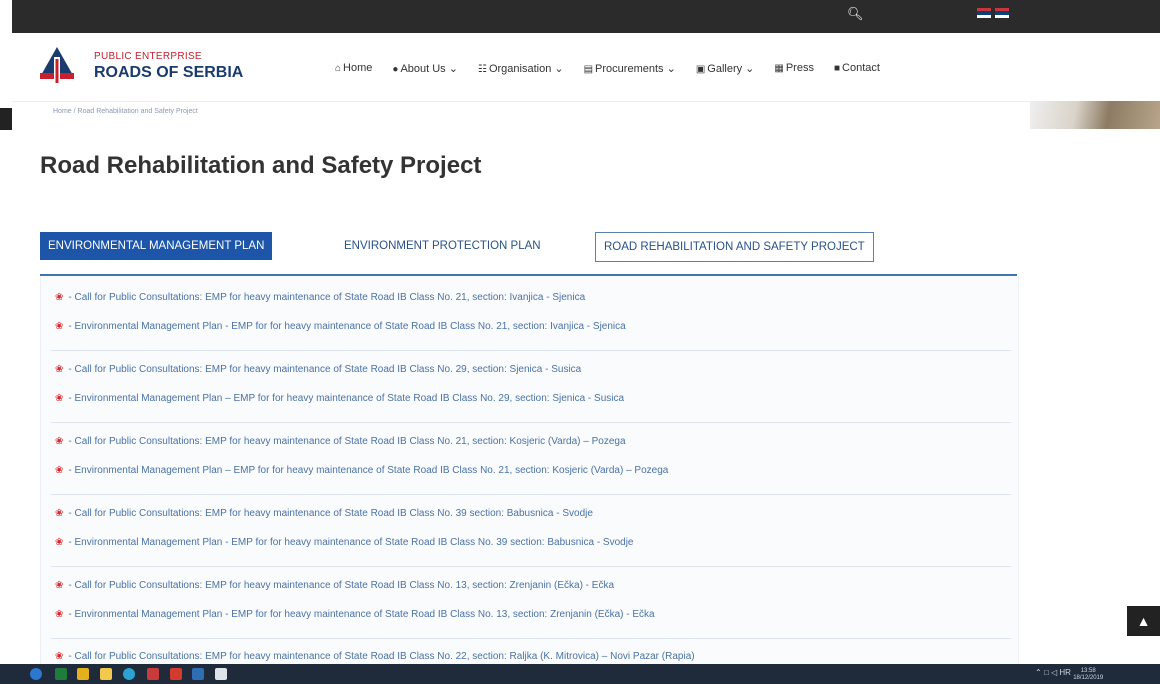  What do you see at coordinates (153, 674) in the screenshot?
I see `acrobat-icon` at bounding box center [153, 674].